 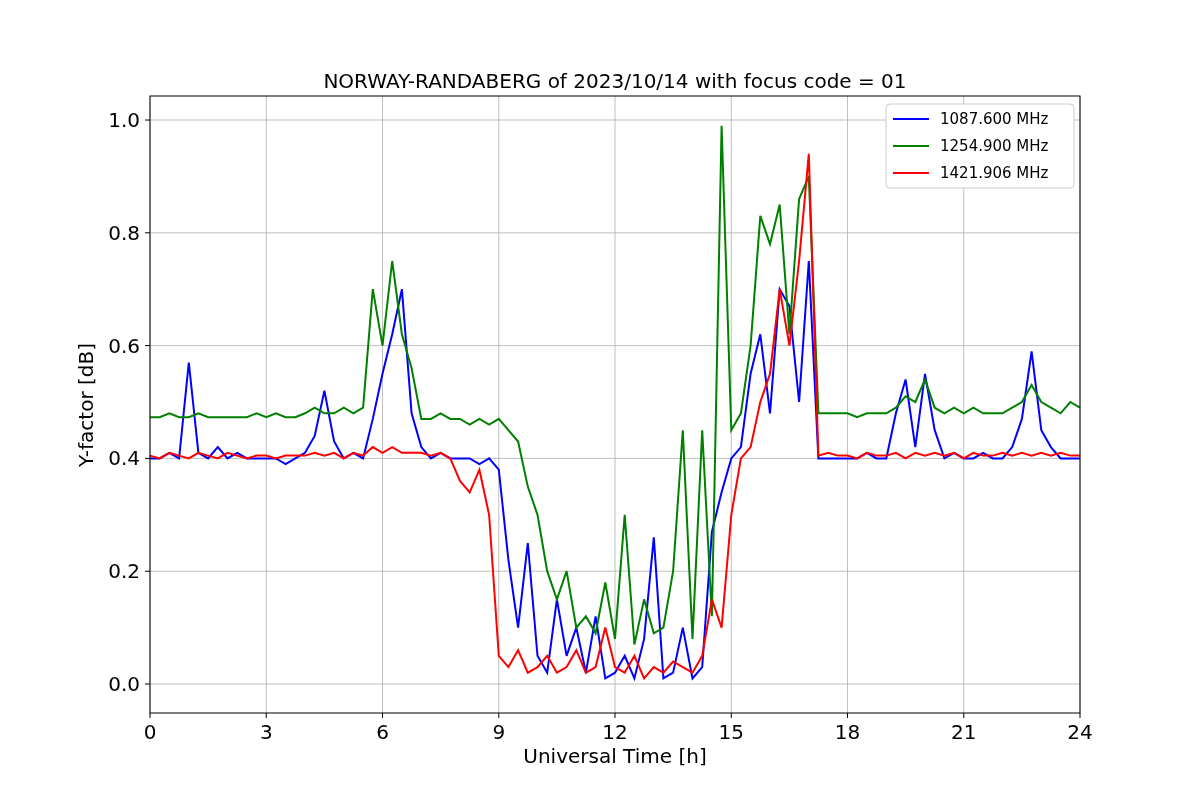 What do you see at coordinates (150, 732) in the screenshot?
I see `x-tick-label: 0` at bounding box center [150, 732].